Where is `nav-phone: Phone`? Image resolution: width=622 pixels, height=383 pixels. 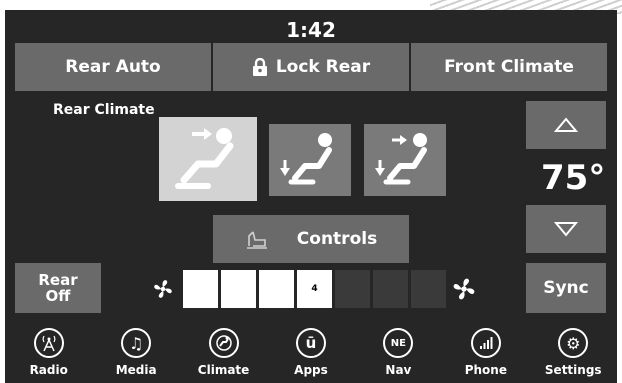 nav-phone: Phone is located at coordinates (485, 354).